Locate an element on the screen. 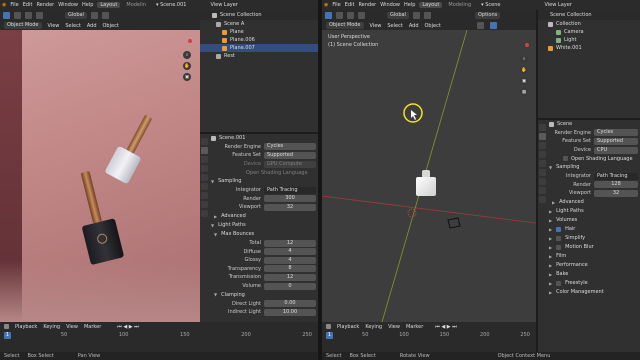 Image resolution: width=640 pixels, height=360 pixels. bake-section: ▶ Bake is located at coordinates (594, 274).